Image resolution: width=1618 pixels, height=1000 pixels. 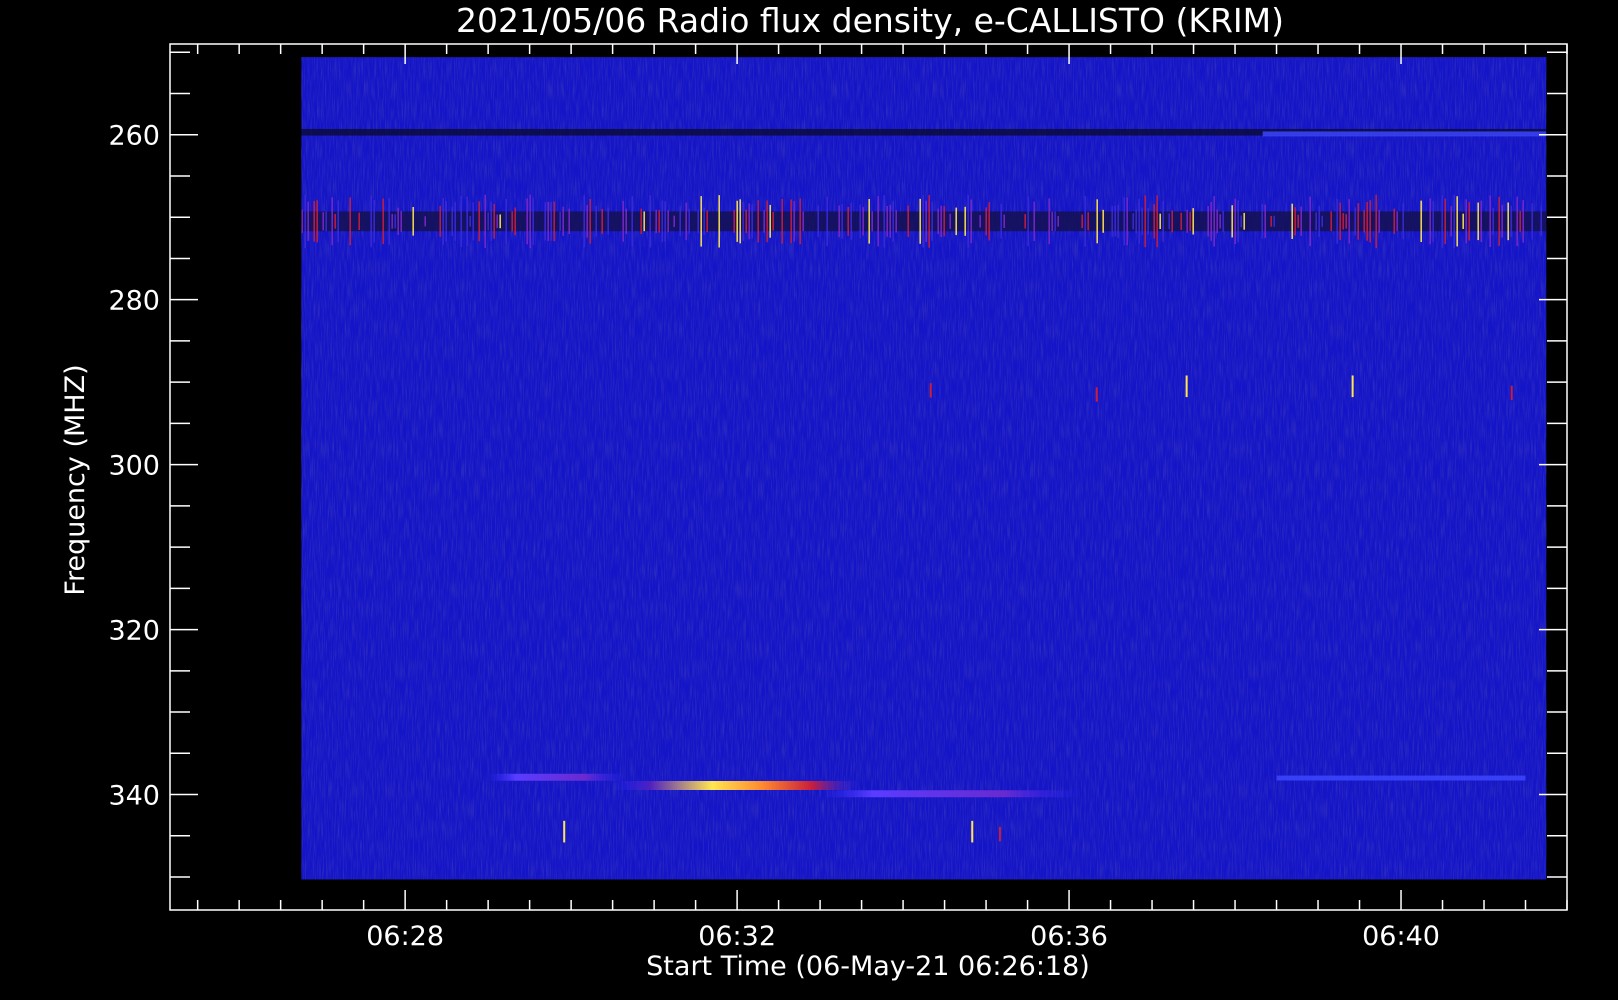 What do you see at coordinates (75, 479) in the screenshot?
I see `y-axis-label: Frequency (MHZ)` at bounding box center [75, 479].